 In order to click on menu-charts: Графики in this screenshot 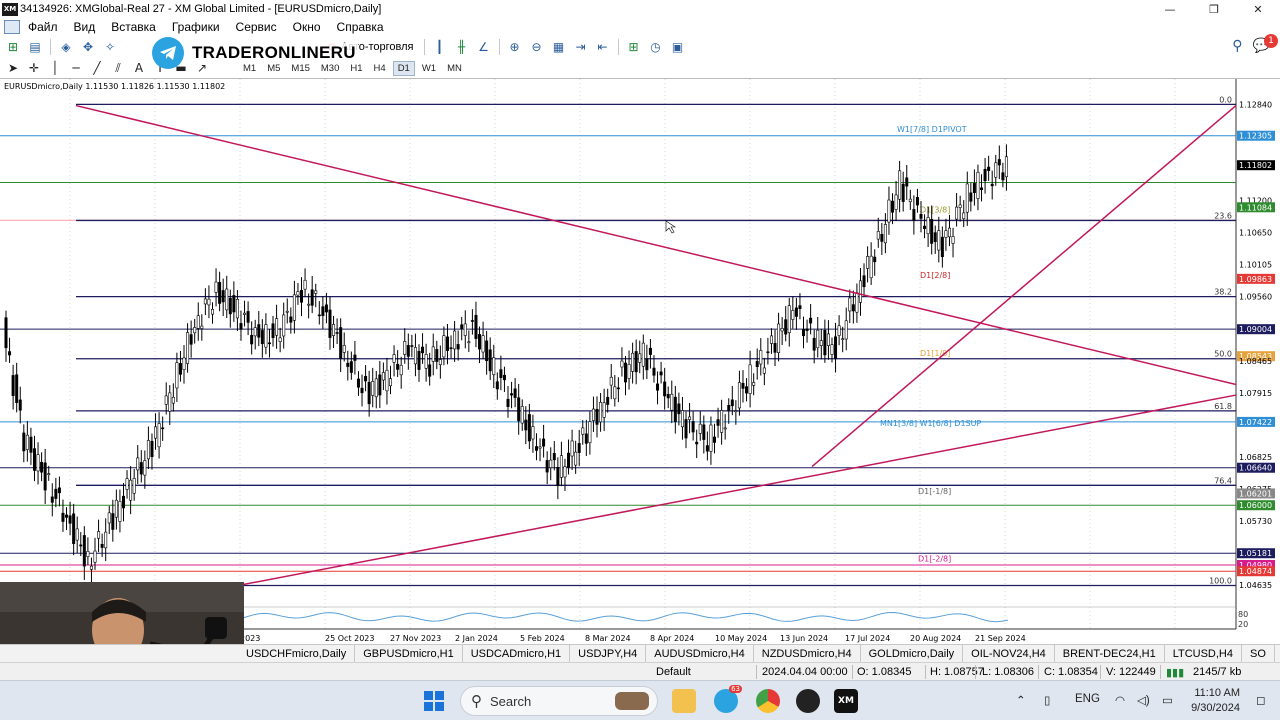, I will do `click(196, 27)`.